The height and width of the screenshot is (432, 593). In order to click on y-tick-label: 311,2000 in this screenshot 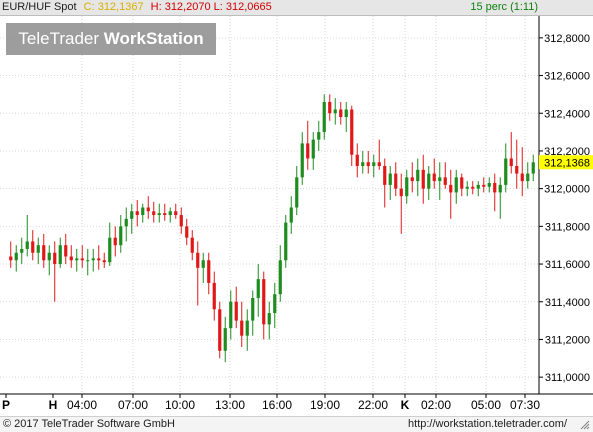, I will do `click(567, 340)`.